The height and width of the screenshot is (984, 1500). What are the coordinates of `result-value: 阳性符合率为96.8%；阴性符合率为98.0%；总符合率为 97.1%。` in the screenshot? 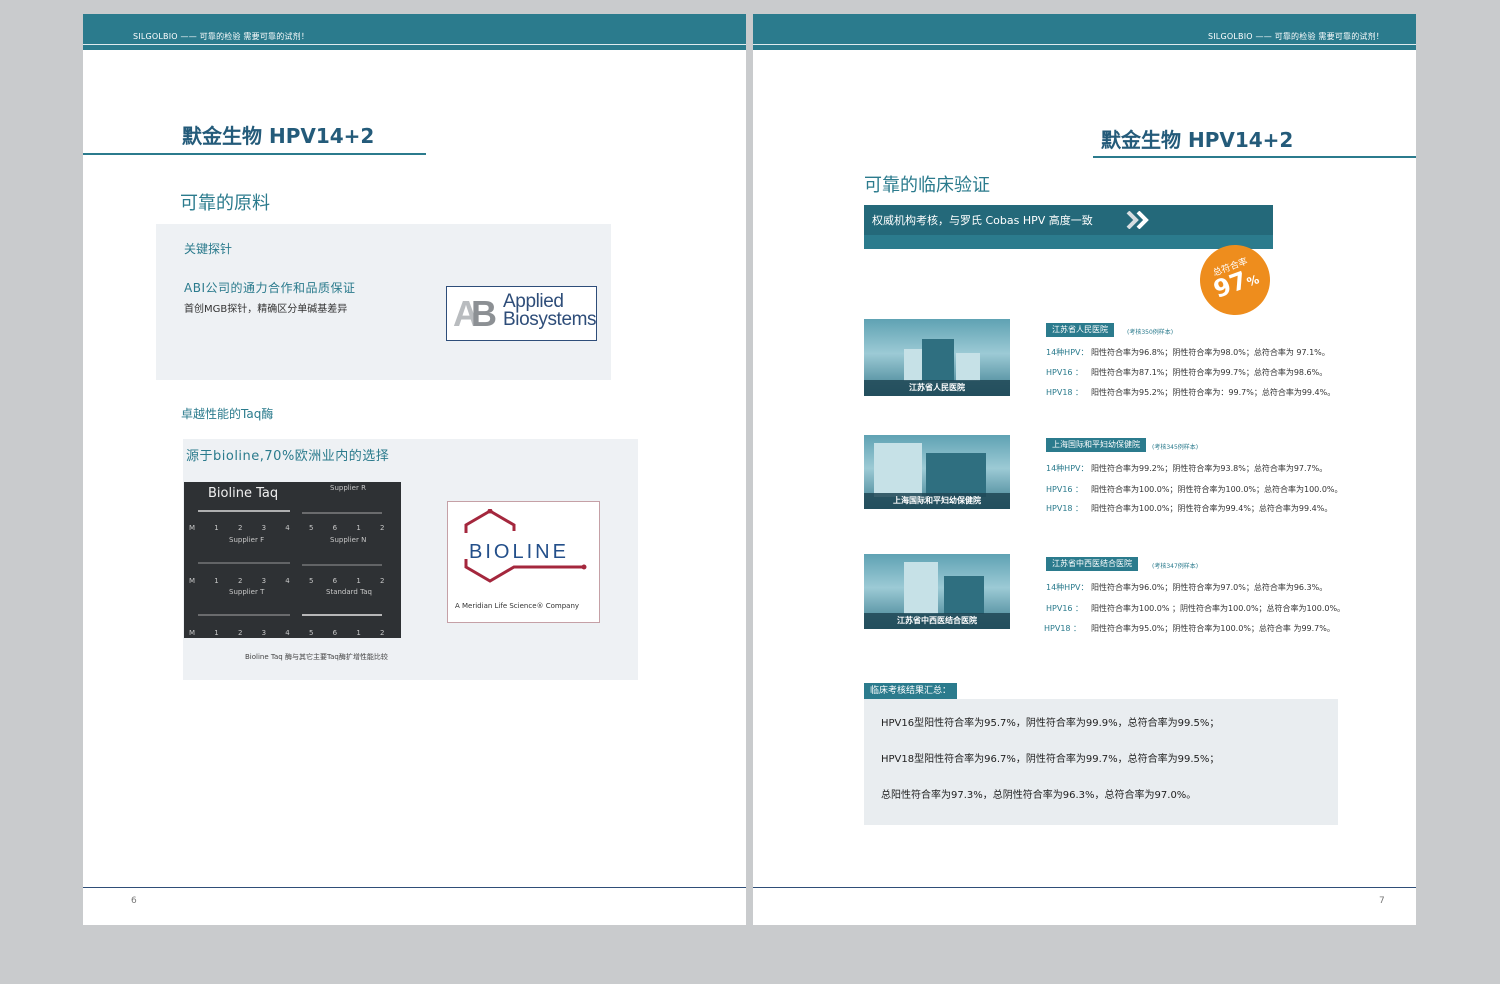 It's located at (1210, 352).